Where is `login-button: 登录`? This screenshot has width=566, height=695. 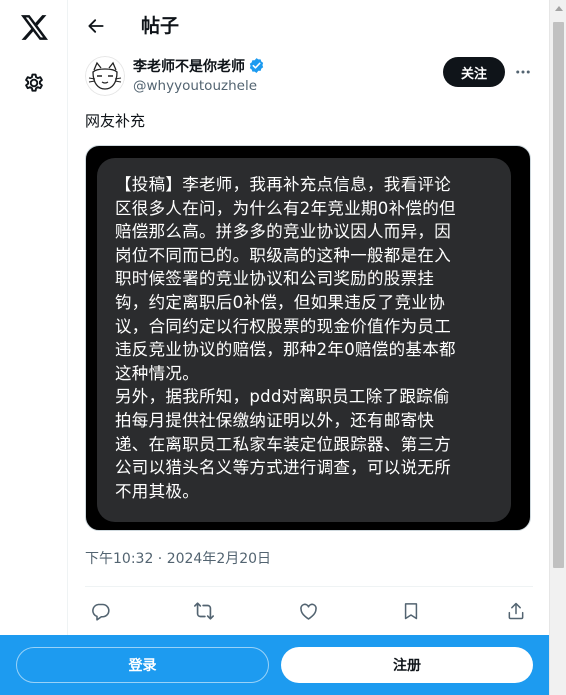
login-button: 登录 is located at coordinates (142, 665).